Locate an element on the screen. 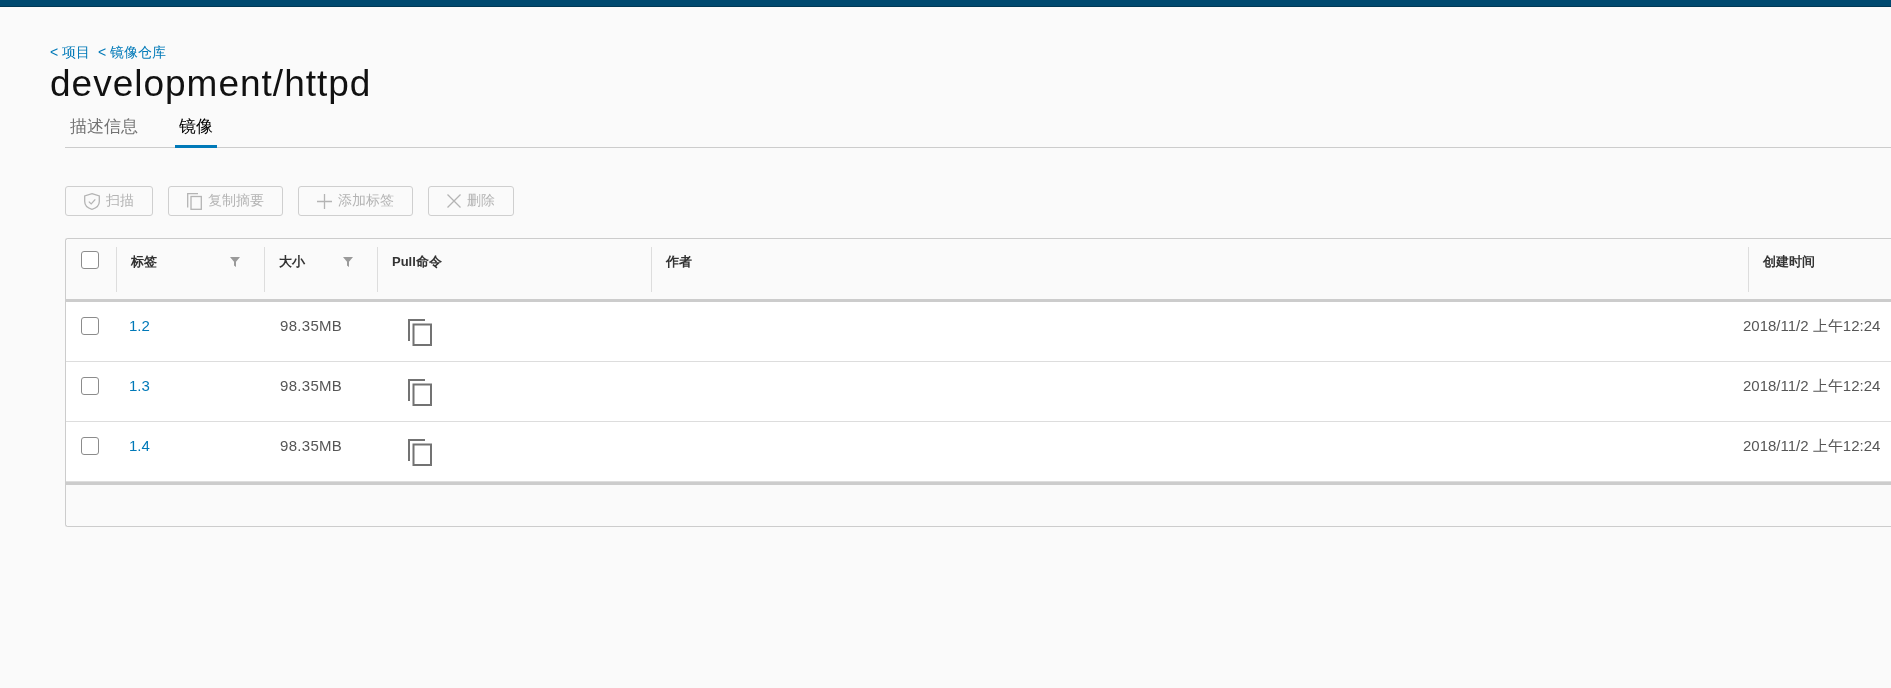  column-header: 大小 is located at coordinates (292, 262).